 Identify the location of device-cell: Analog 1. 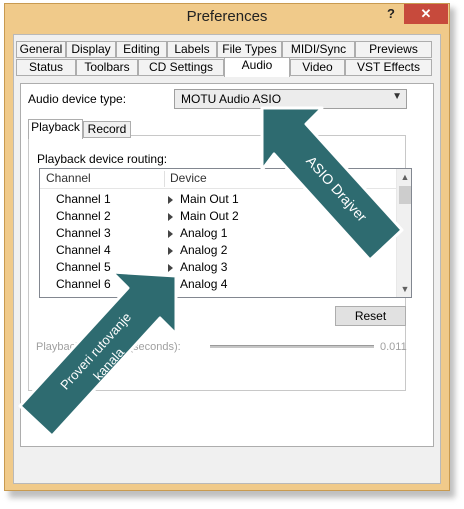
(204, 233).